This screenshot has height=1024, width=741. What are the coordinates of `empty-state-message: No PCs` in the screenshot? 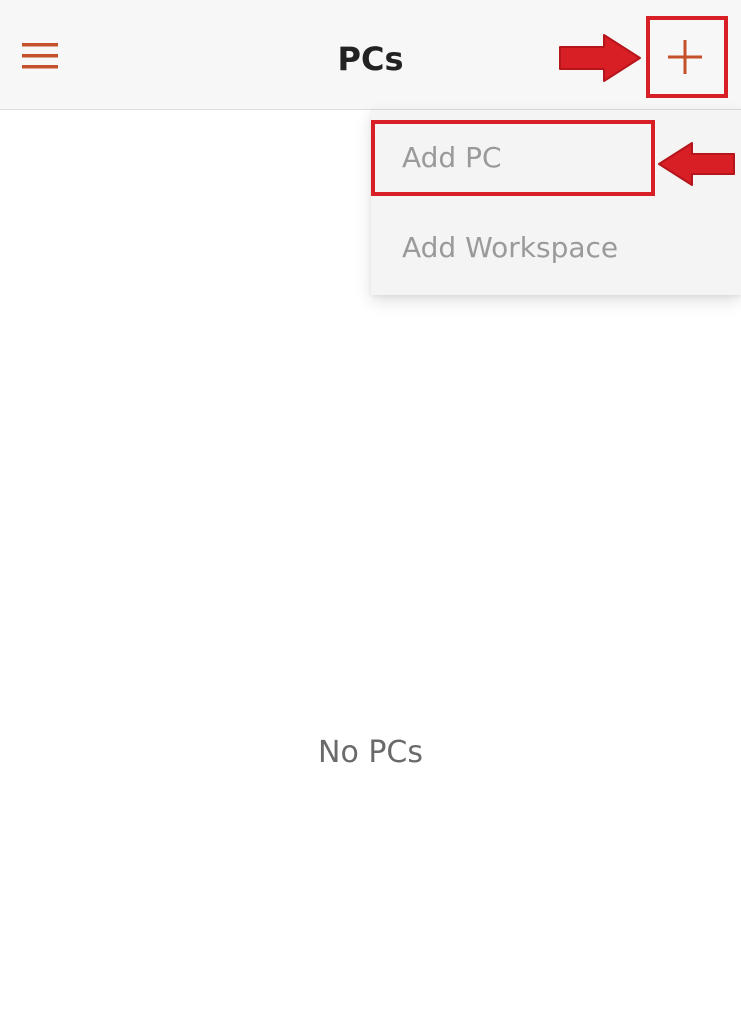 It's located at (370, 752).